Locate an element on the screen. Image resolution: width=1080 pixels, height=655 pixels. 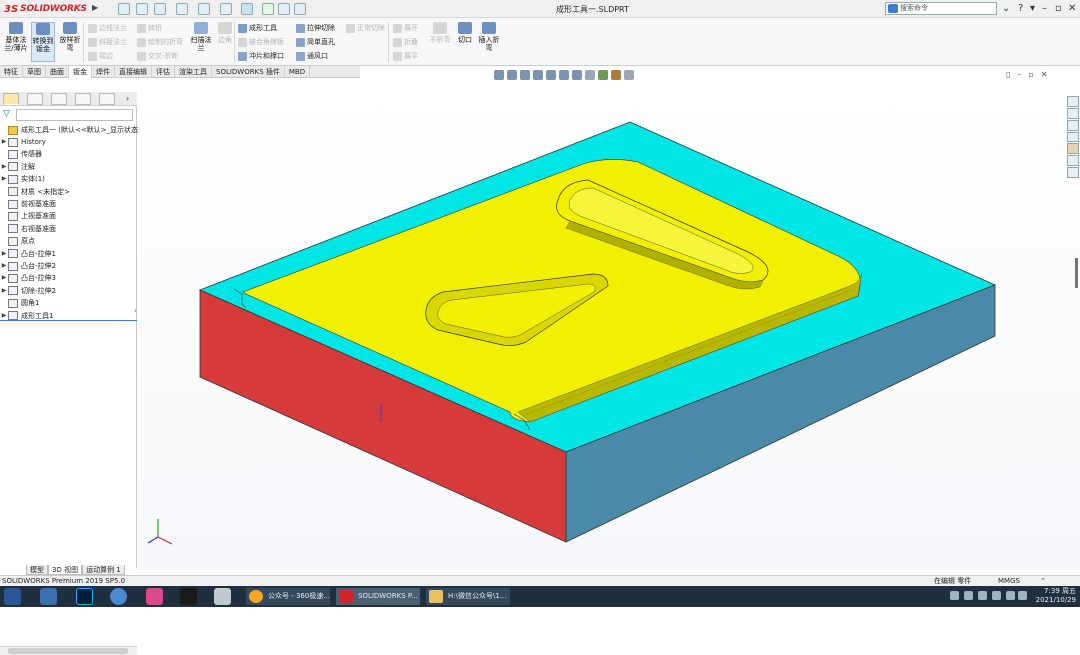
tree-item: ▶ 切除-拉伸2 is located at coordinates (28, 291).